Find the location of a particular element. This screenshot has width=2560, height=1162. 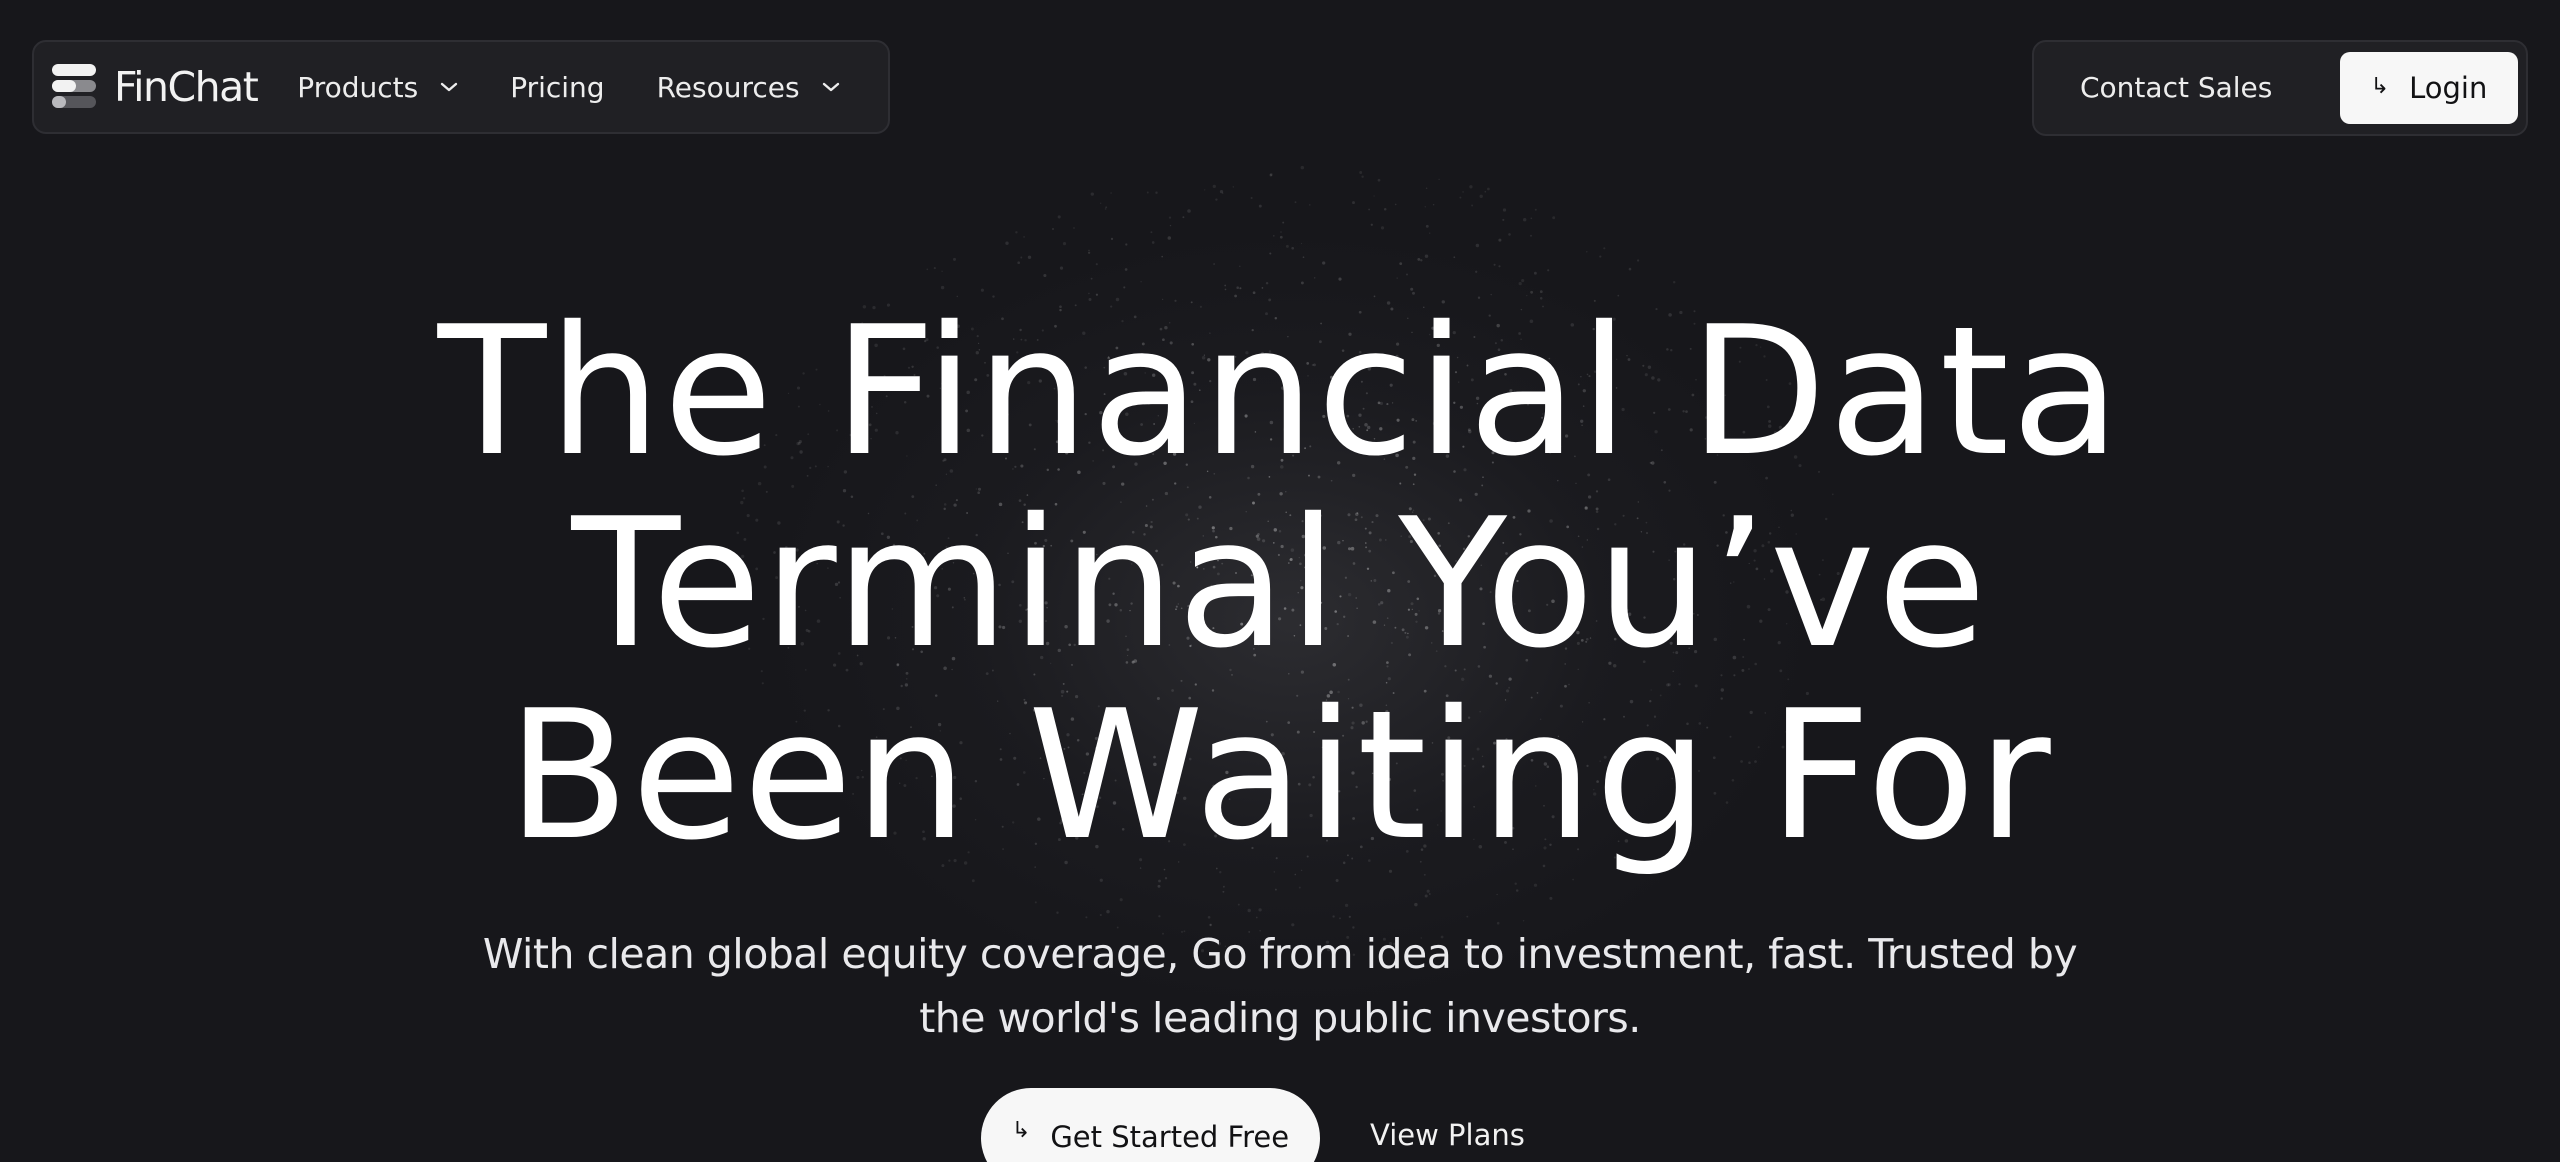

chevron-down-icon is located at coordinates (830, 87).